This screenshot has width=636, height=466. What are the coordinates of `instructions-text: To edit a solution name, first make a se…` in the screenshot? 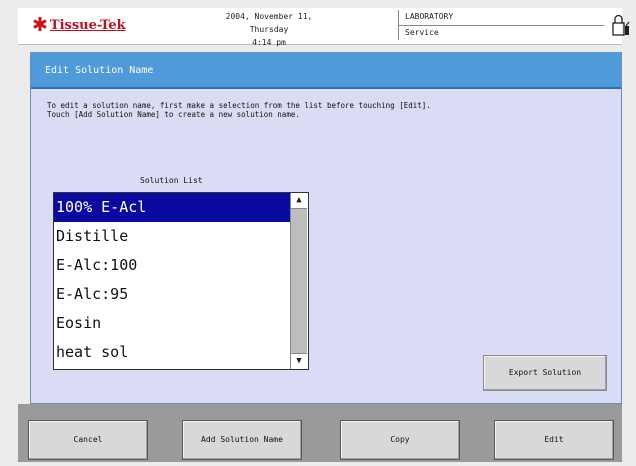 It's located at (239, 110).